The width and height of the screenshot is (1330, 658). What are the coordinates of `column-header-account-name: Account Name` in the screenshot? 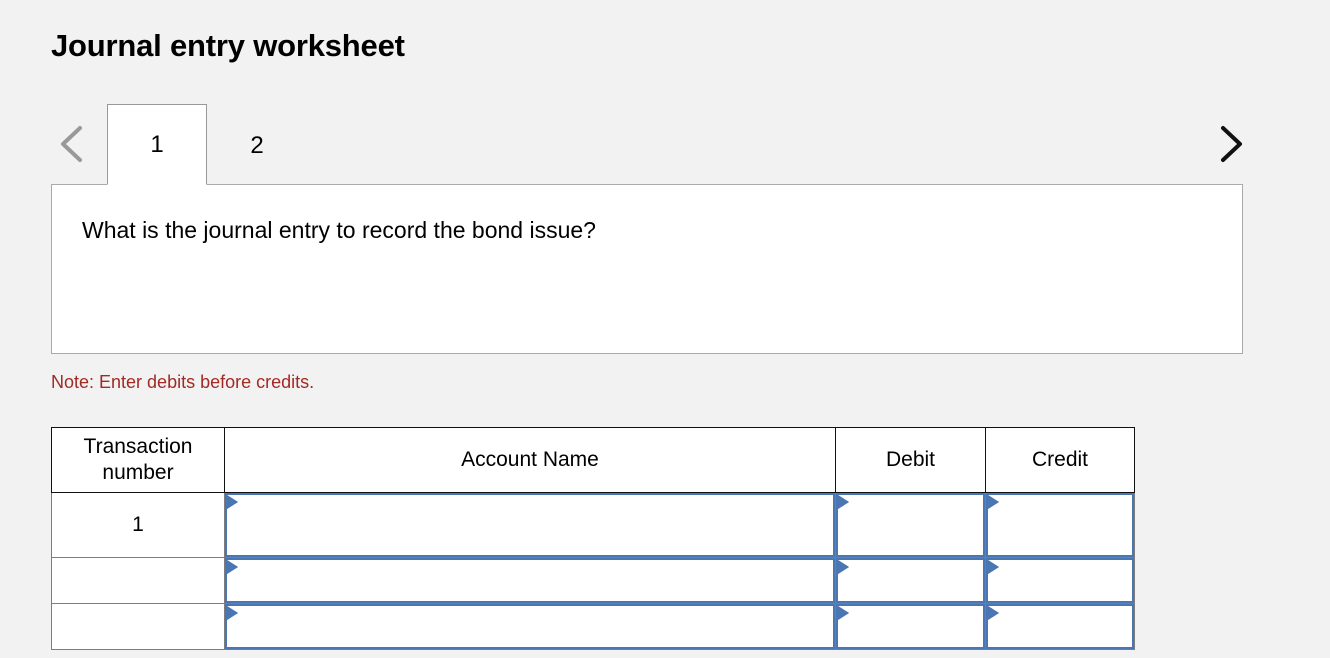 It's located at (530, 460).